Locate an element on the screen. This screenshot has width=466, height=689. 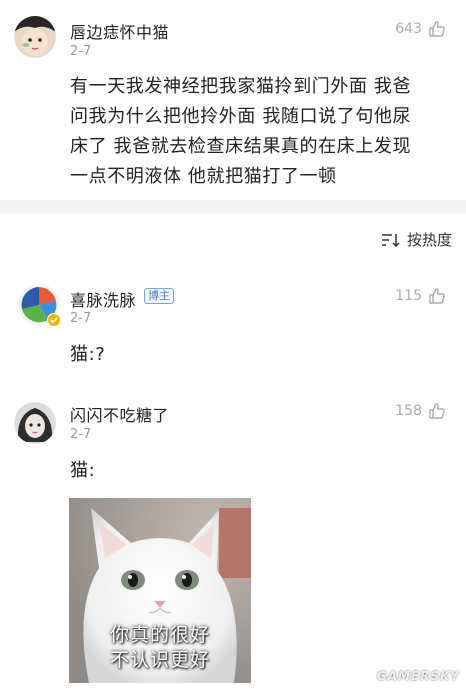
watermark-logo: GAMERSKY is located at coordinates (418, 676).